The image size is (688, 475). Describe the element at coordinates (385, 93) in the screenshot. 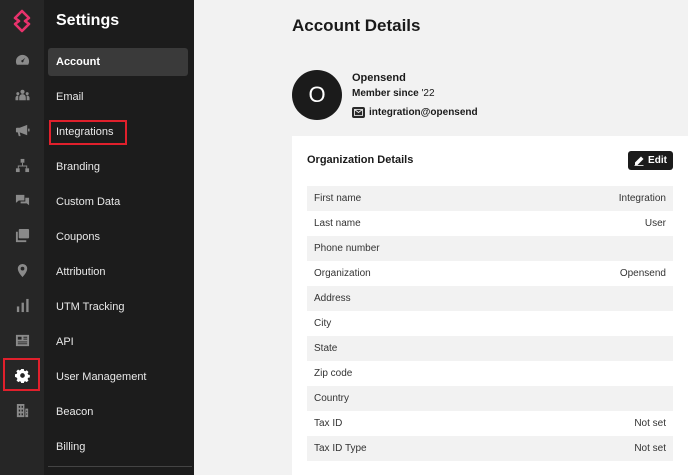

I see `member-since-label: Member since` at that location.